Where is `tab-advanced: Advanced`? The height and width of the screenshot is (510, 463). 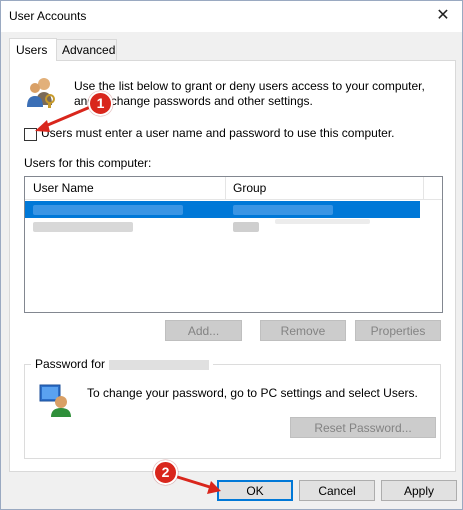
tab-advanced: Advanced is located at coordinates (86, 49).